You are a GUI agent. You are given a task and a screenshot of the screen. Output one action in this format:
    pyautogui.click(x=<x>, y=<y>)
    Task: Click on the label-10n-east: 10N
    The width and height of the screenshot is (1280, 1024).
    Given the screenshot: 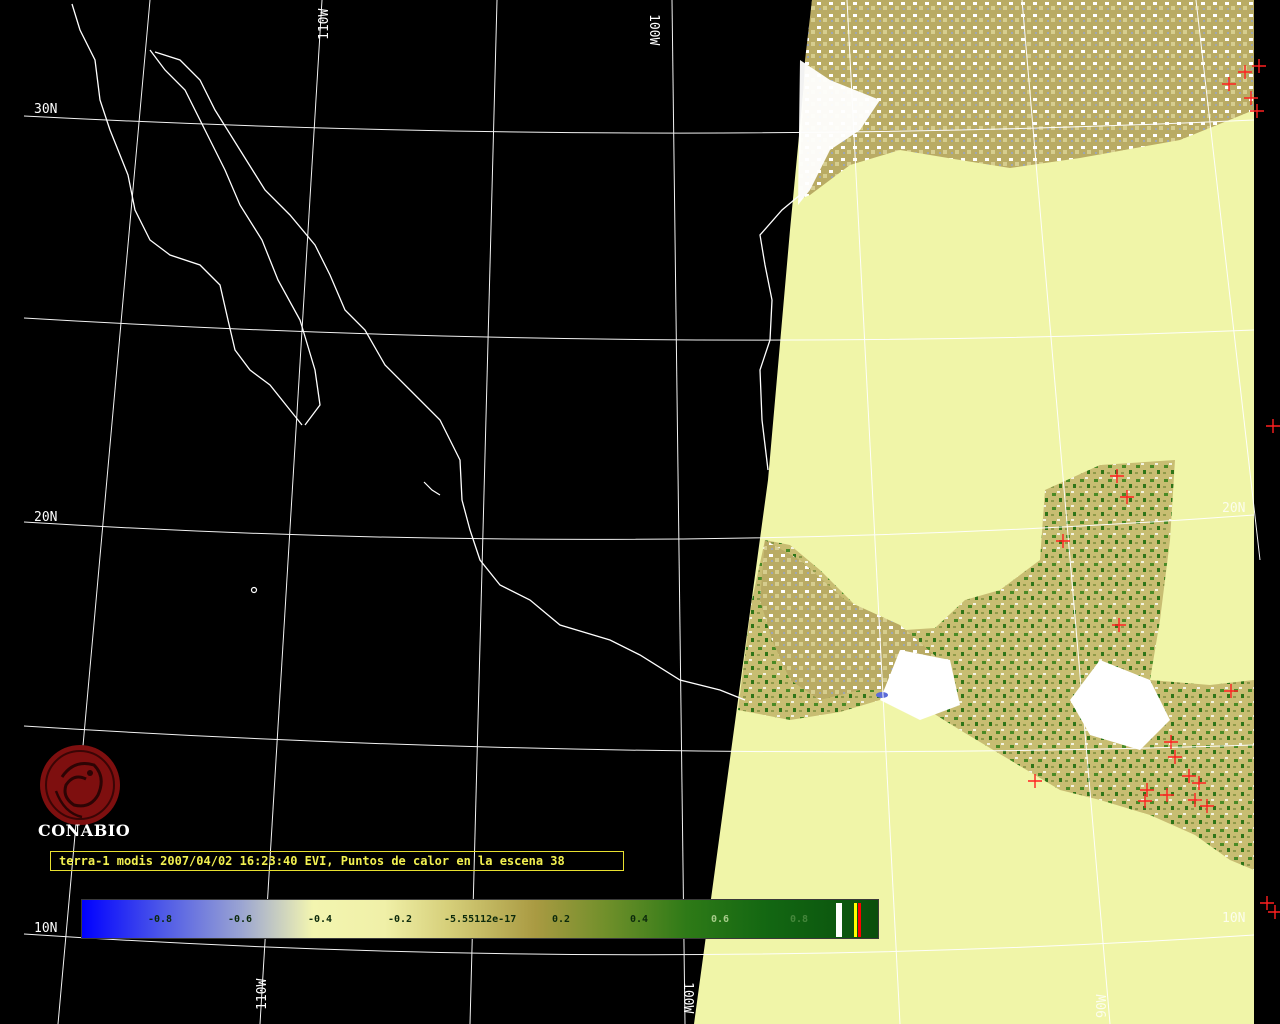 What is the action you would take?
    pyautogui.click(x=1233, y=918)
    